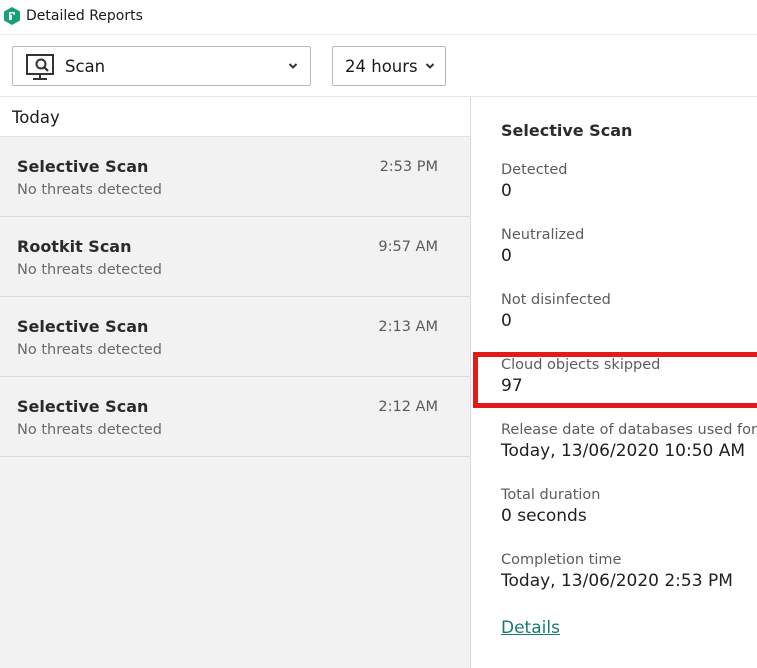 The height and width of the screenshot is (668, 757). Describe the element at coordinates (36, 117) in the screenshot. I see `group-label: Today` at that location.